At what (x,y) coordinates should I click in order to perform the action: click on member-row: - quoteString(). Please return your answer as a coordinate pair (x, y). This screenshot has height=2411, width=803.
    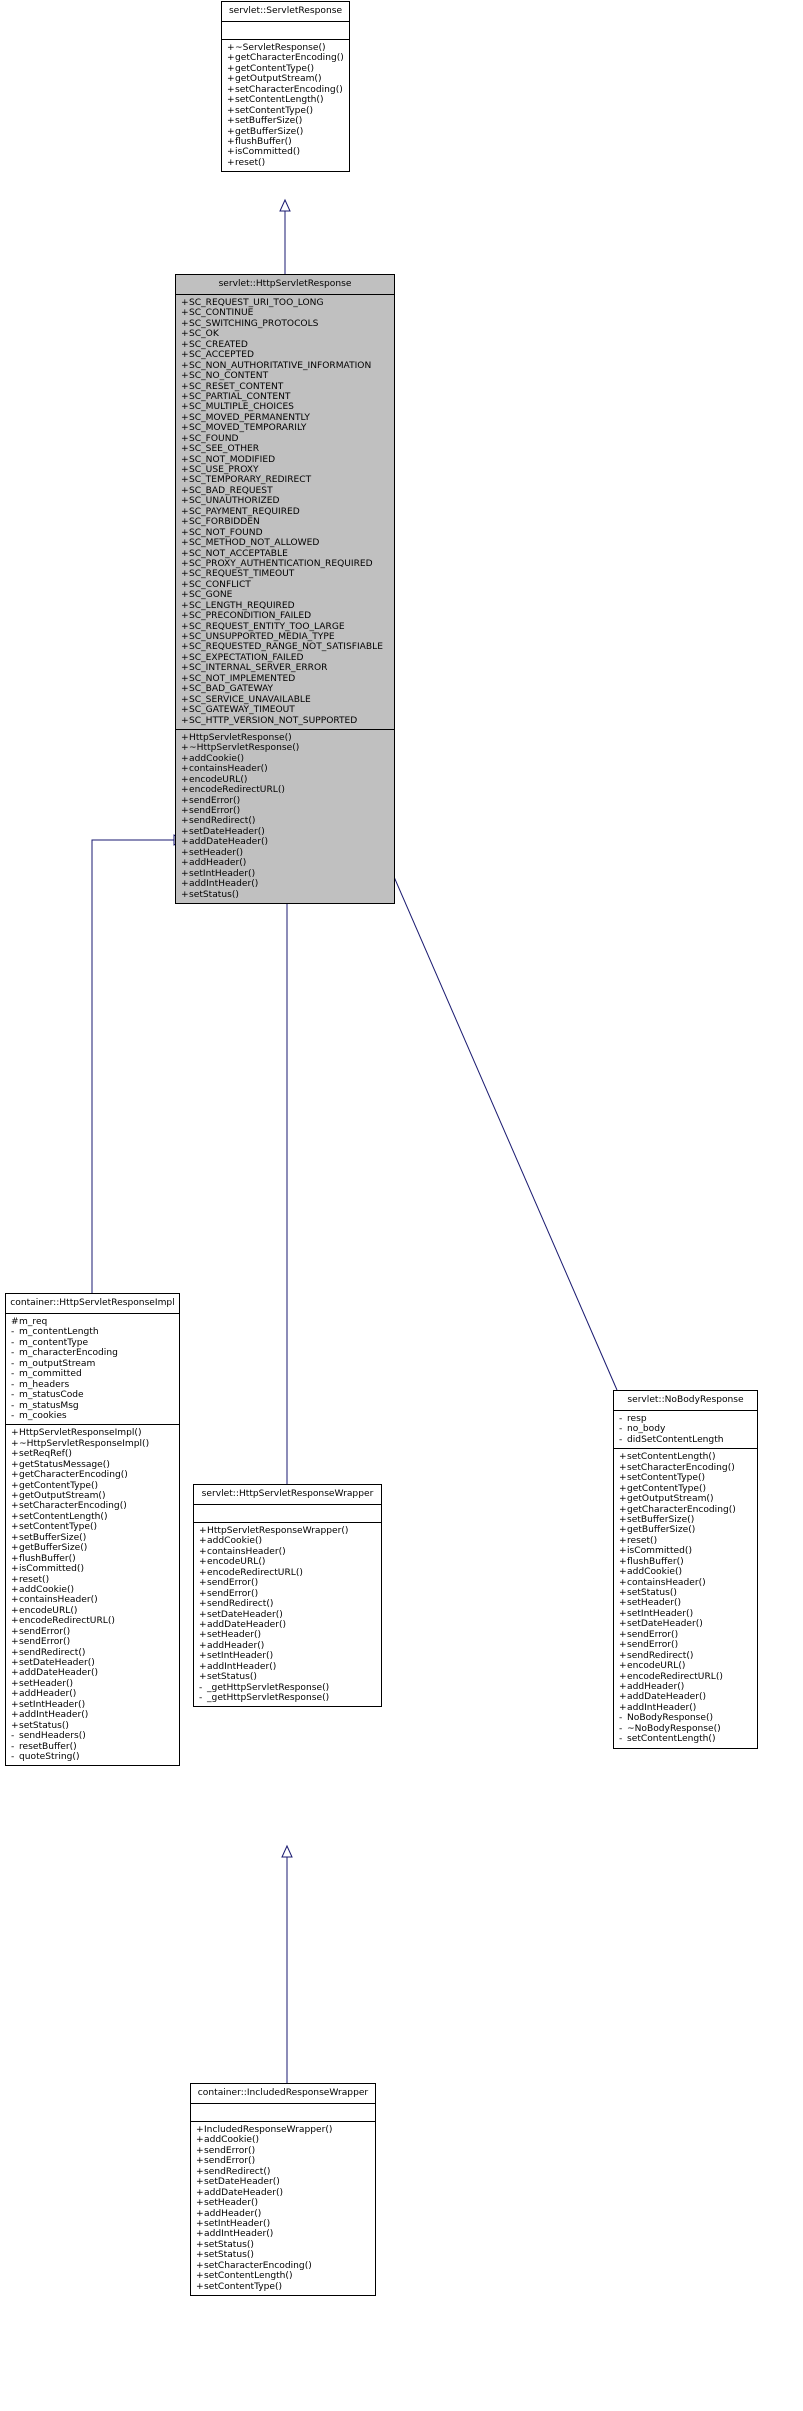
    Looking at the image, I should click on (93, 1757).